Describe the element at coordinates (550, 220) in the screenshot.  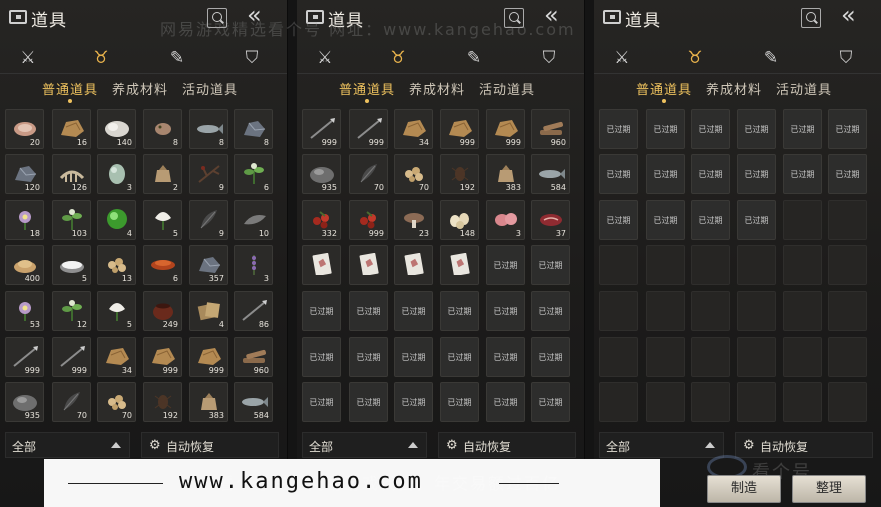
I see `item-slot: 37` at that location.